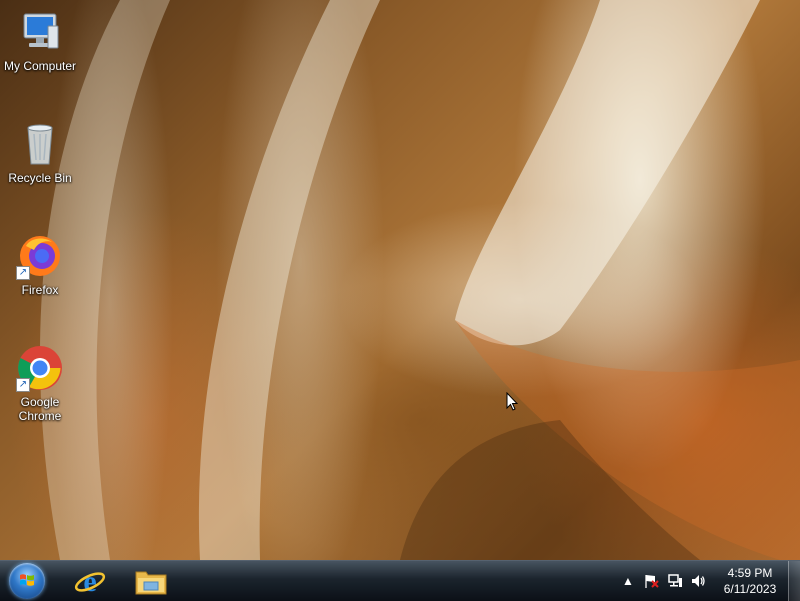 Image resolution: width=800 pixels, height=601 pixels. I want to click on clock-time: 4:59 PM, so click(750, 573).